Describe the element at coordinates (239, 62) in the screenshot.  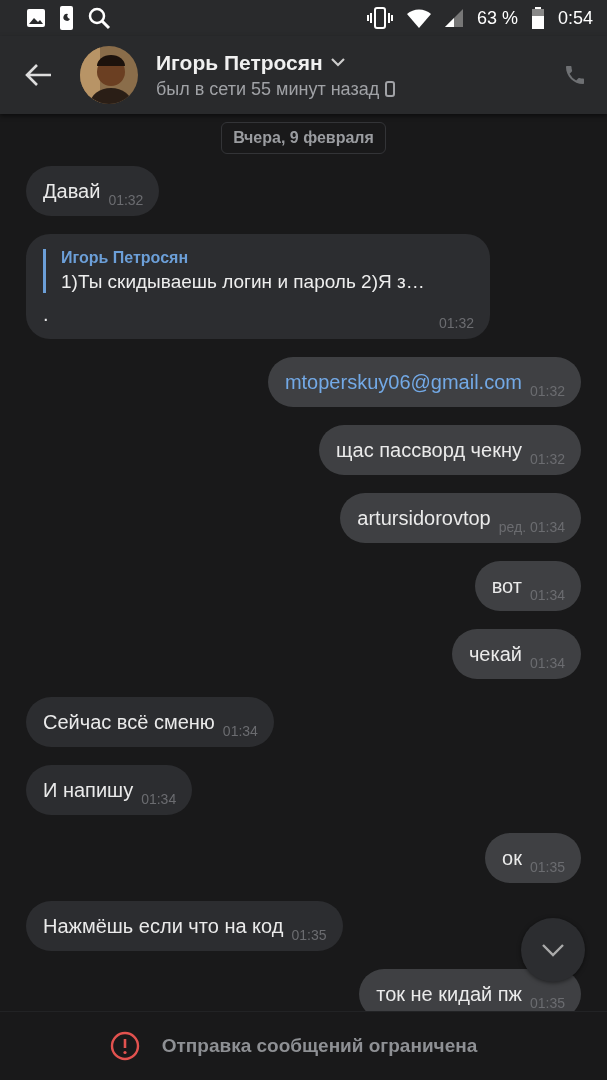
I see `contact-name: Игорь Петросян` at that location.